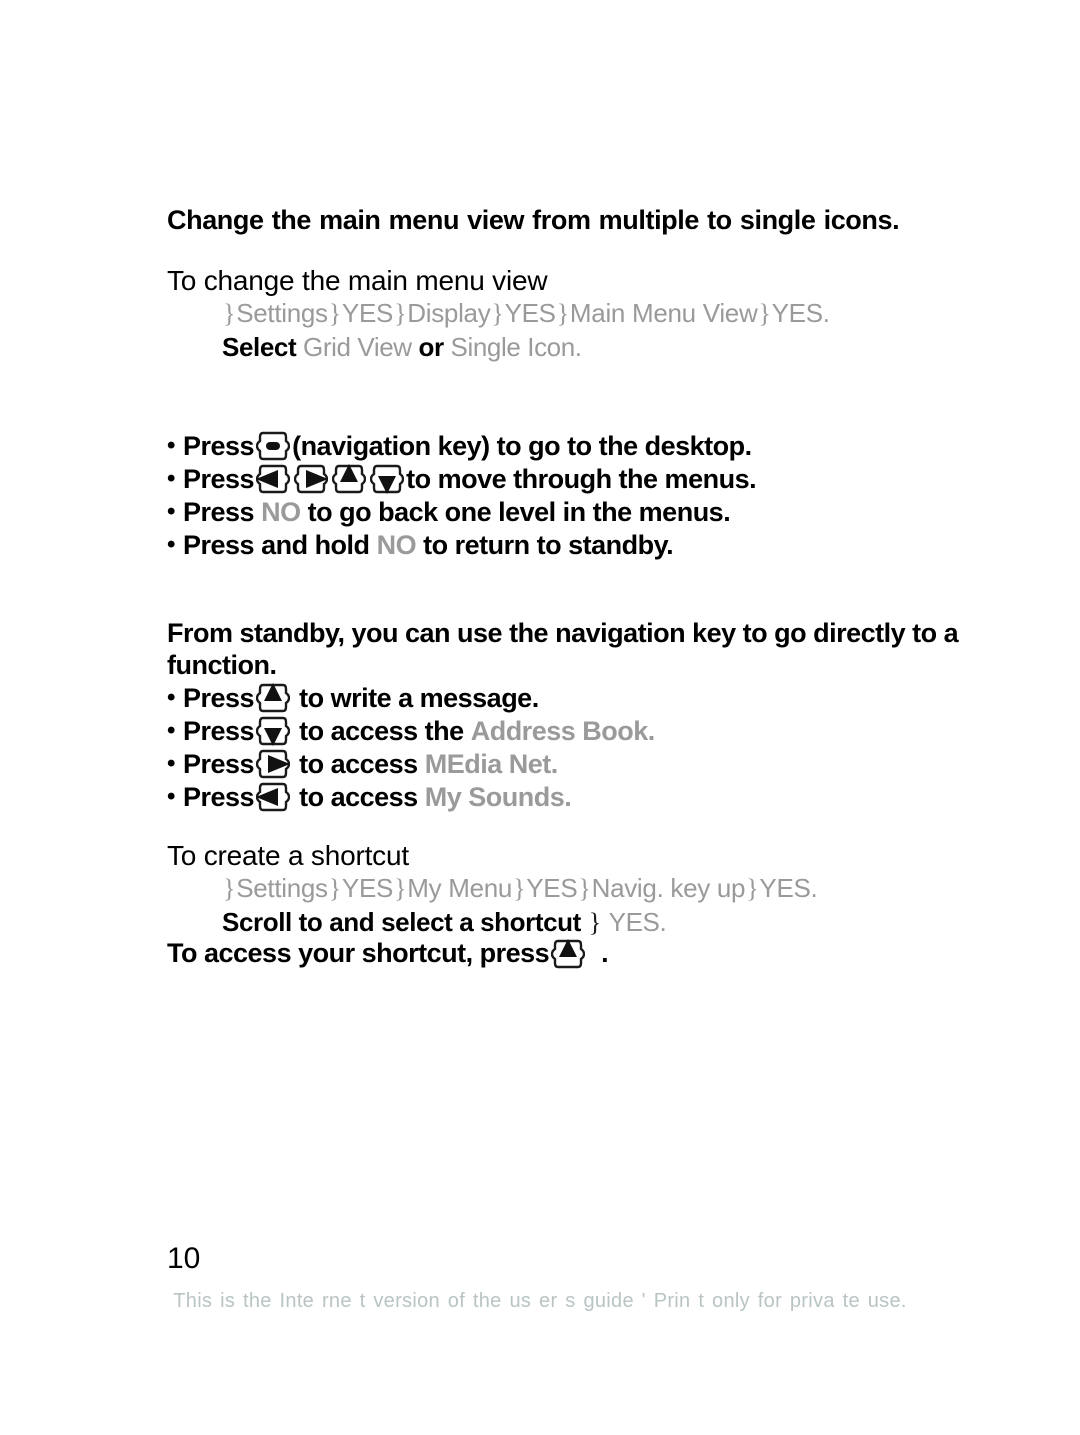  I want to click on option-grid-view: Grid View, so click(357, 347).